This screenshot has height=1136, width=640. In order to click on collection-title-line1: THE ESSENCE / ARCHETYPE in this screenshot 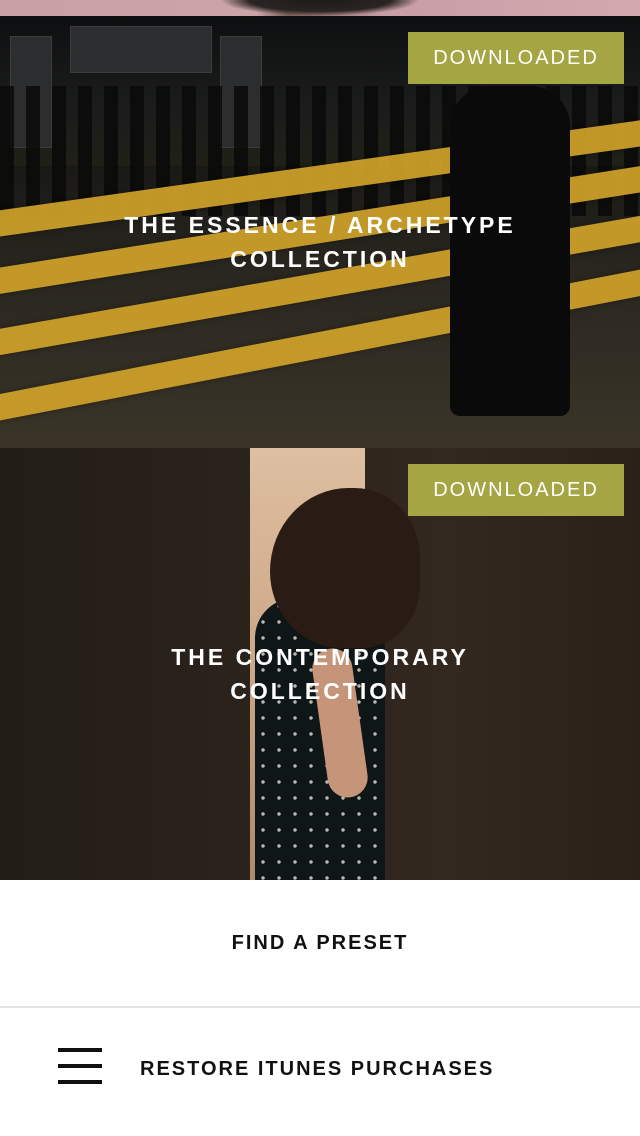, I will do `click(320, 225)`.